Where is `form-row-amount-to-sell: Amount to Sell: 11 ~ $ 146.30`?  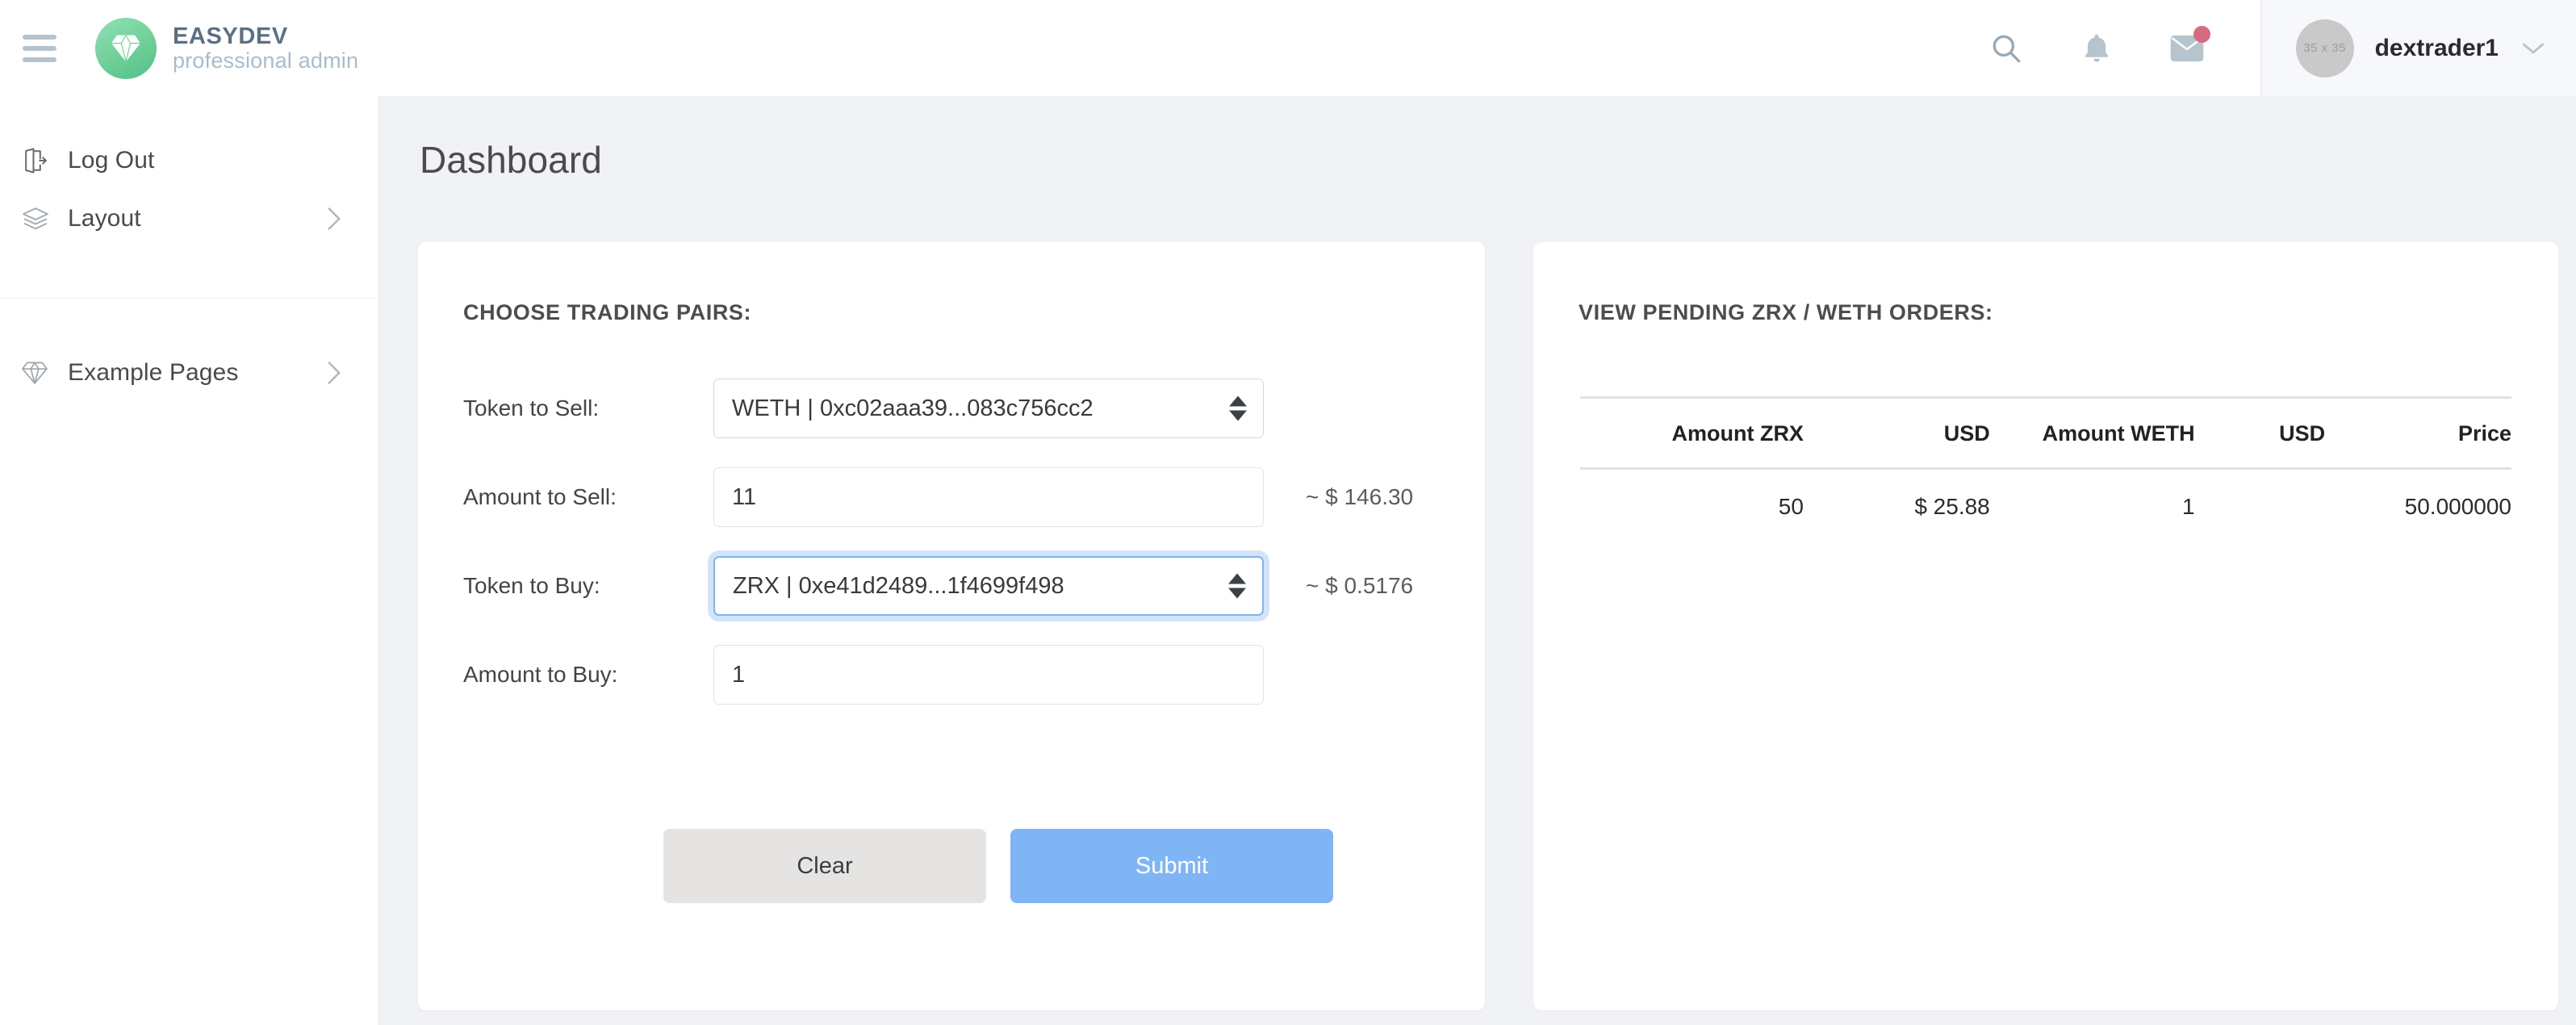
form-row-amount-to-sell: Amount to Sell: 11 ~ $ 146.30 is located at coordinates (974, 497).